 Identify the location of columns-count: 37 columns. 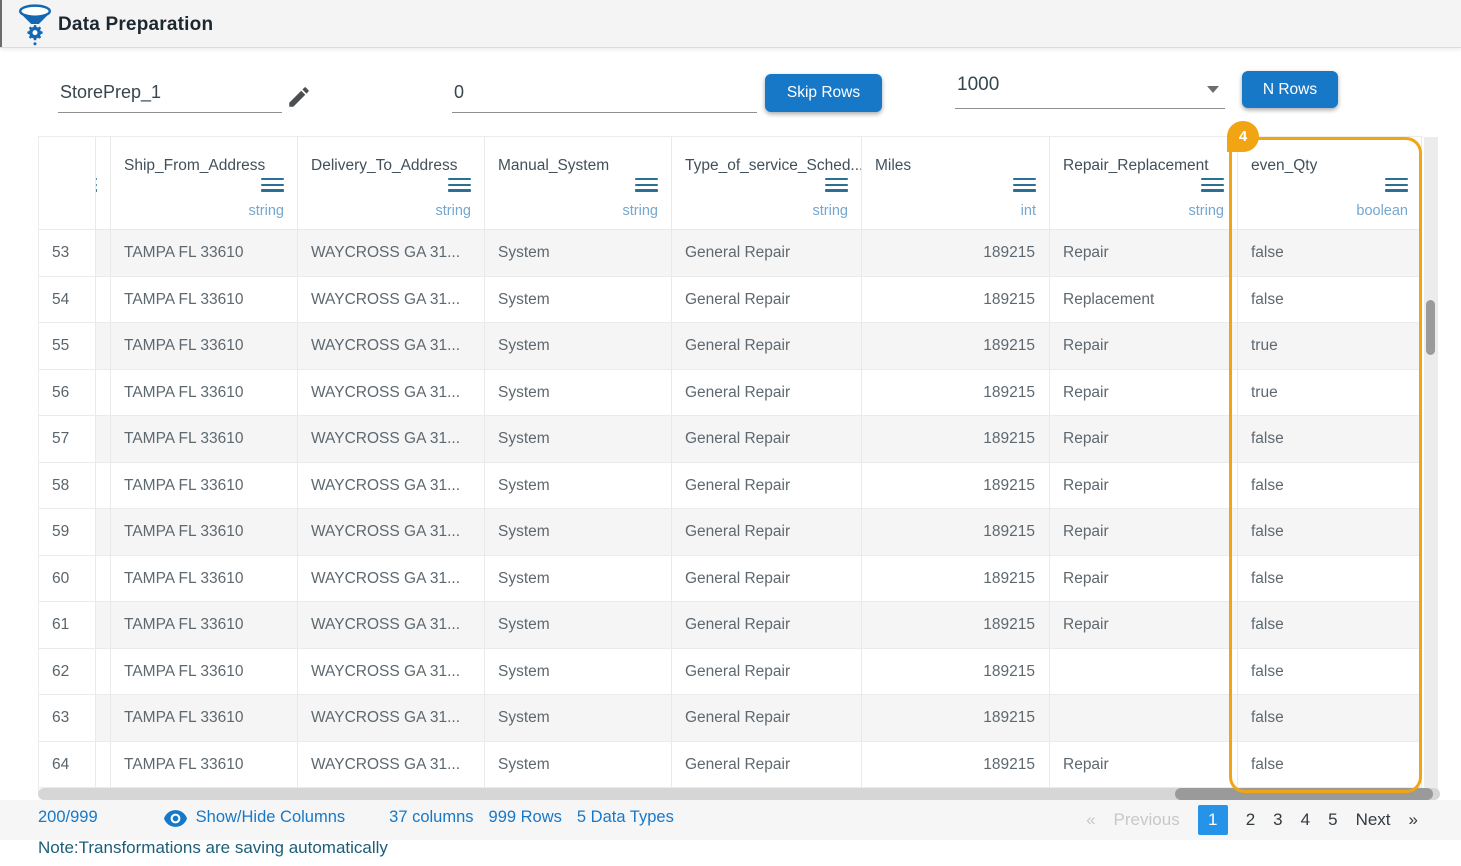
(431, 817).